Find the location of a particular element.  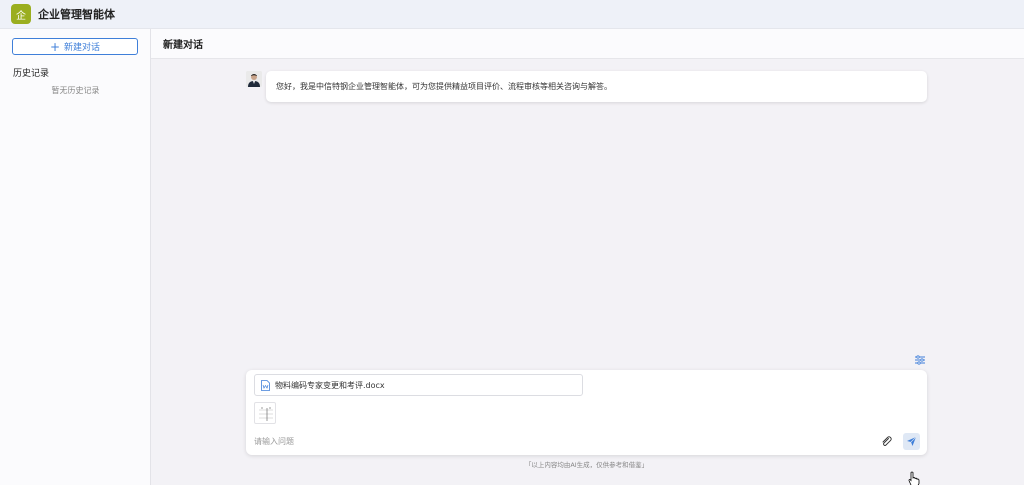

hand-cursor-icon is located at coordinates (914, 478).